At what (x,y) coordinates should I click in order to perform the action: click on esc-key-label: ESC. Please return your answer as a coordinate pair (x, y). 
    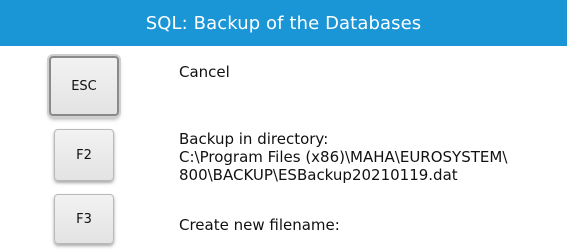
    Looking at the image, I should click on (84, 86).